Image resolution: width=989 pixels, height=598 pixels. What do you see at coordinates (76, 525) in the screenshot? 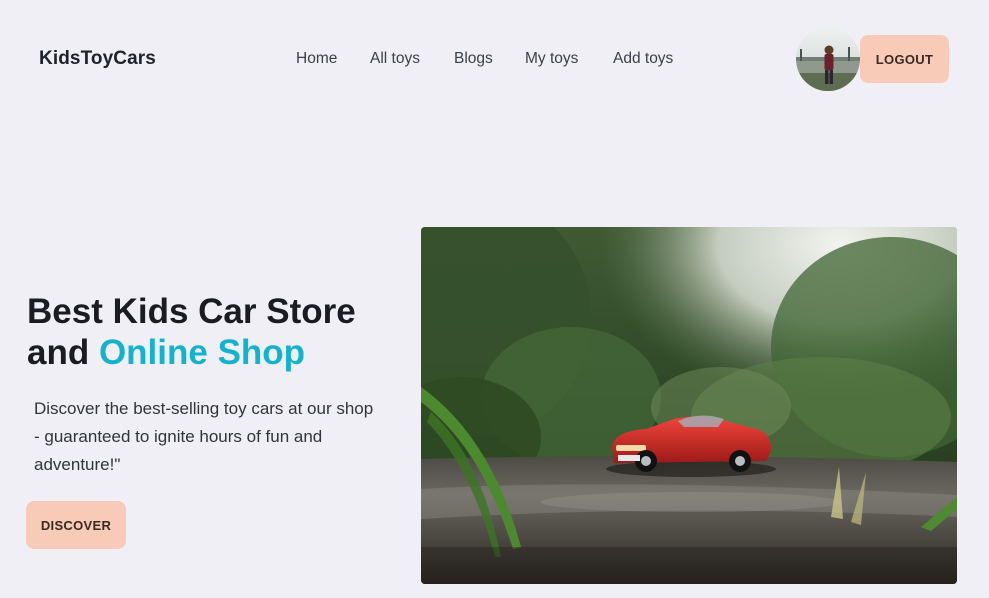
I see `discover-button: DISCOVER` at bounding box center [76, 525].